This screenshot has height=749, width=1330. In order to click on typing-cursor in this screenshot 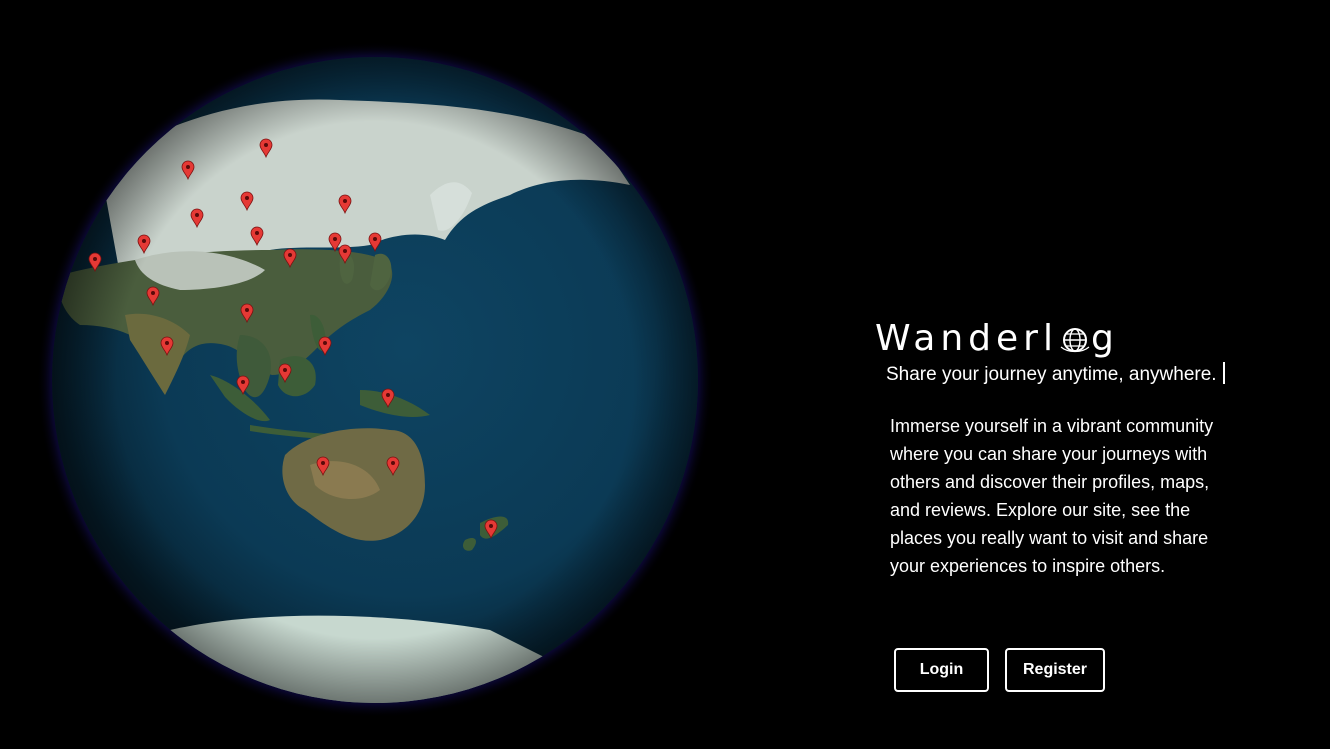, I will do `click(1223, 373)`.